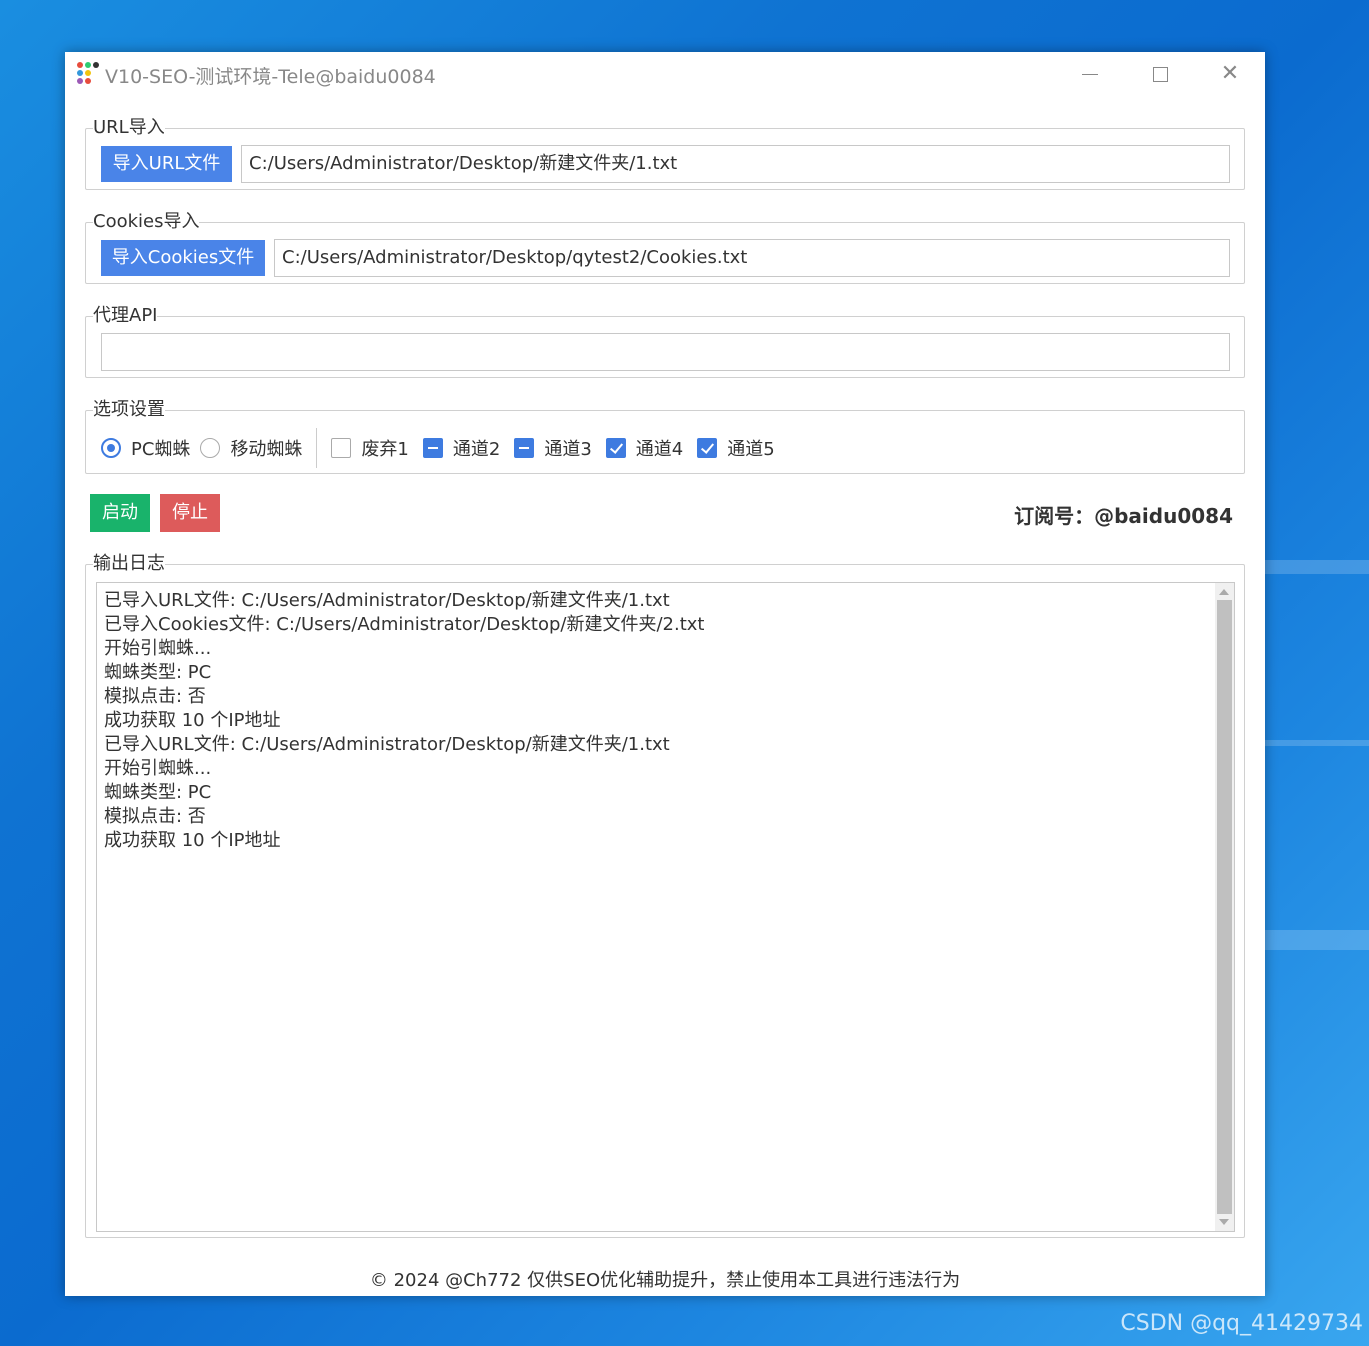  I want to click on radio-unselected-indicator, so click(210, 448).